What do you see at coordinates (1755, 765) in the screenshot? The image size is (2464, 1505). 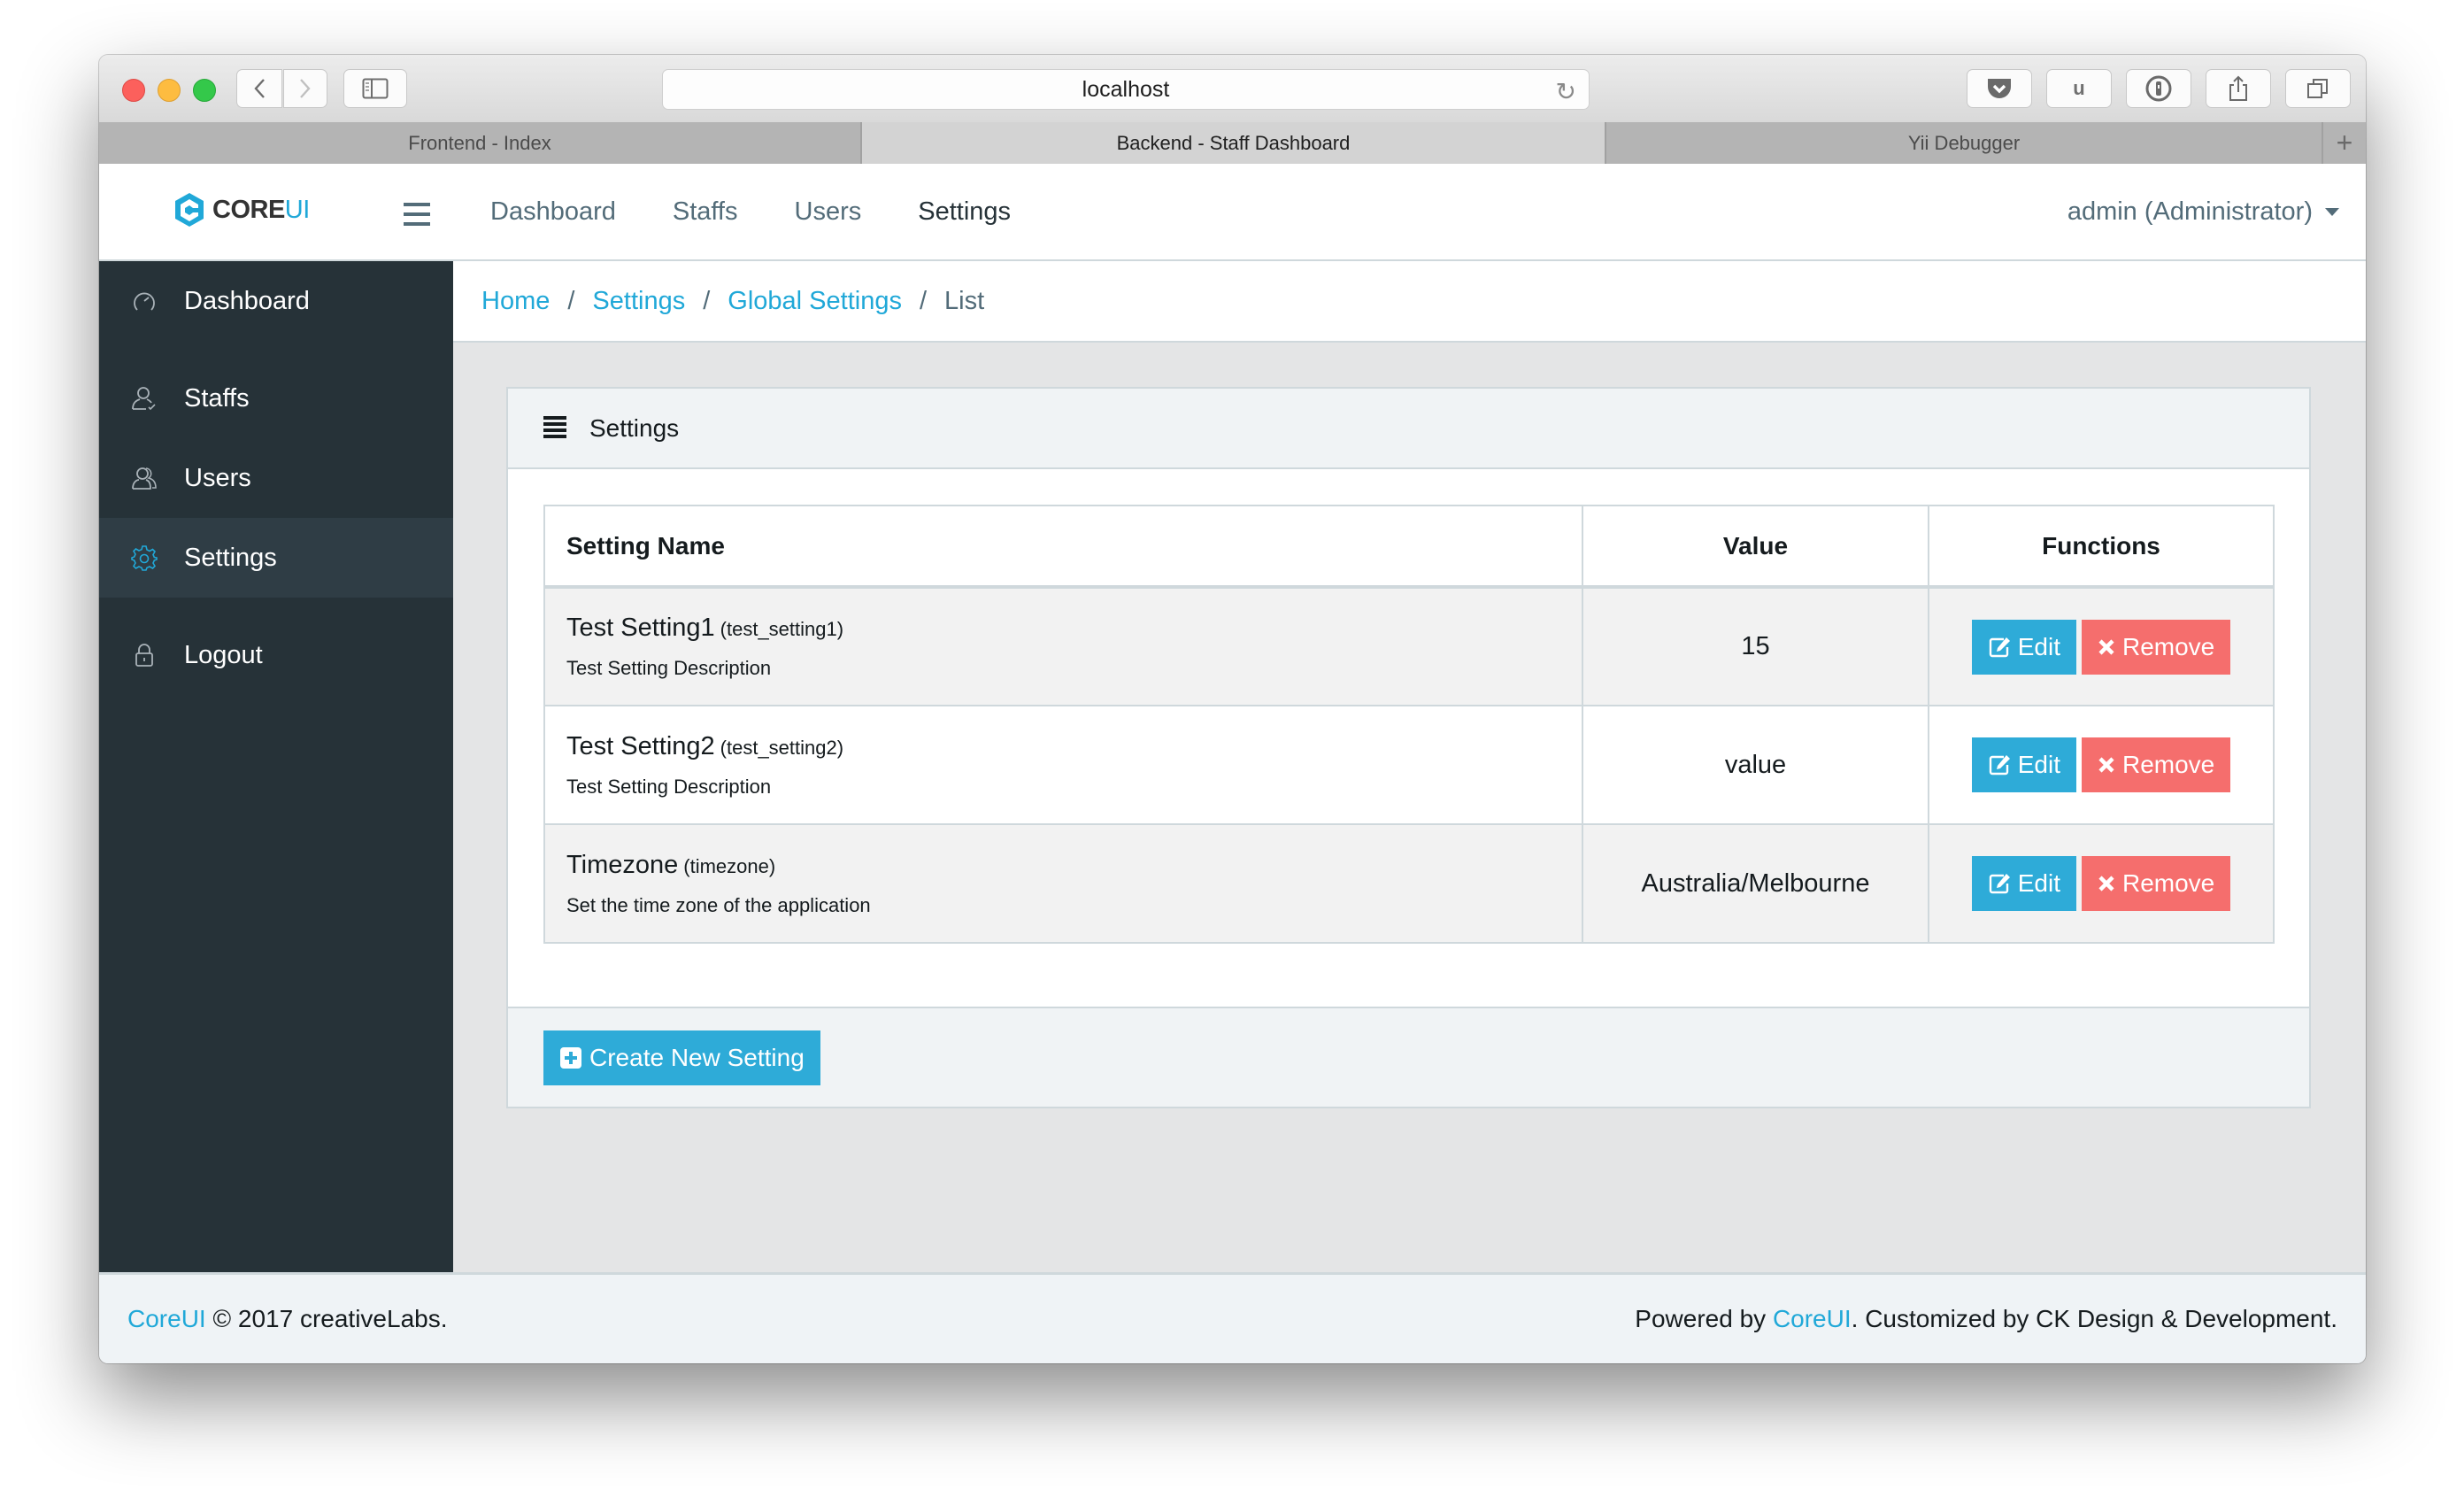 I see `setting-value: value` at bounding box center [1755, 765].